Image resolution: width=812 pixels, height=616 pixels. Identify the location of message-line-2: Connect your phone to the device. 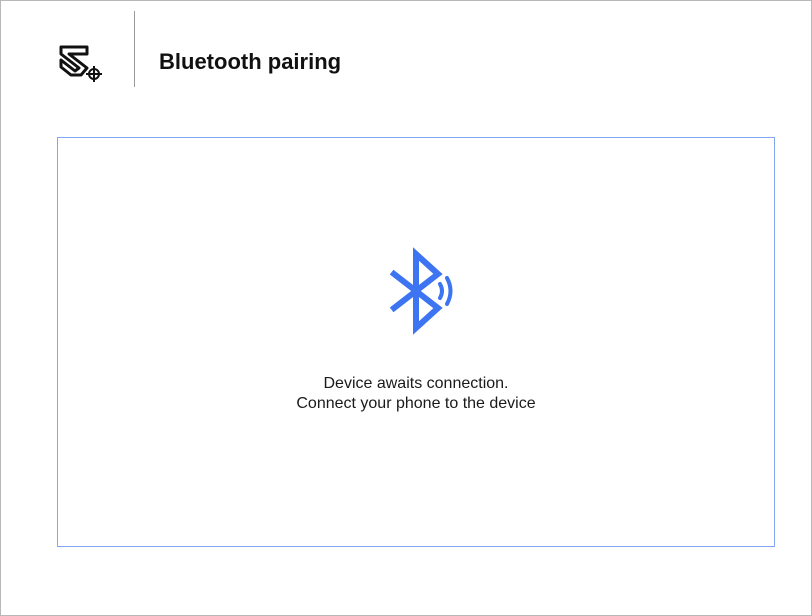
(416, 403).